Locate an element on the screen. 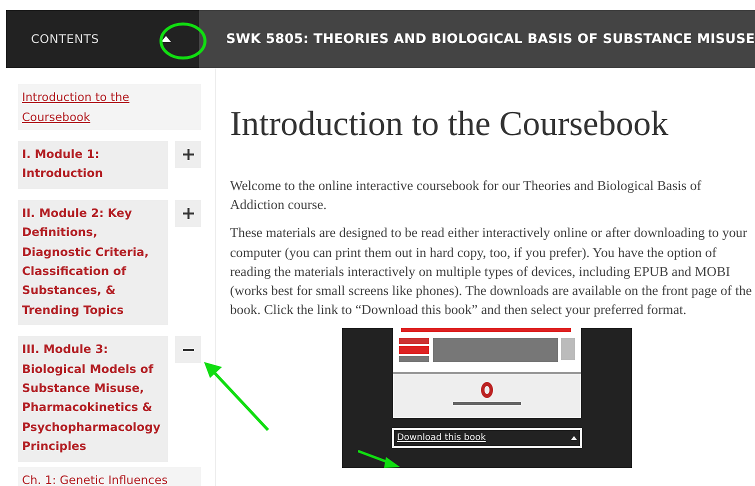 The width and height of the screenshot is (755, 486). collapse-triangle-icon is located at coordinates (166, 39).